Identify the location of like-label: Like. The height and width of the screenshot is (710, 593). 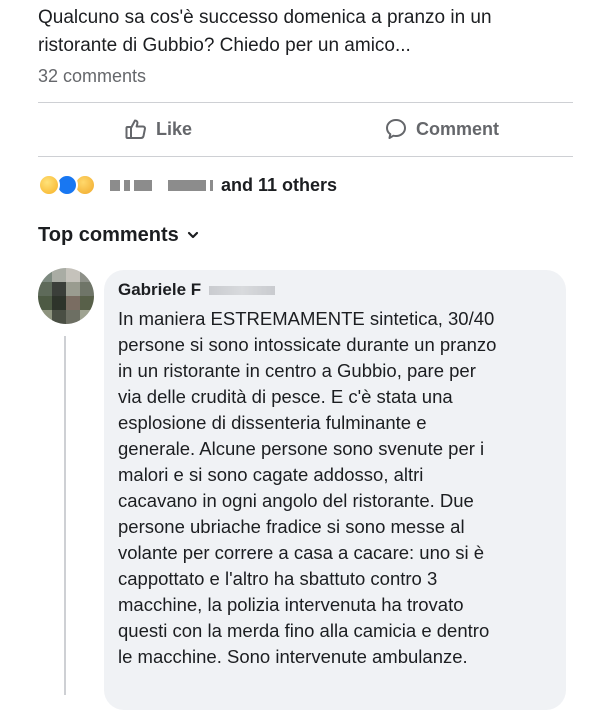
(174, 128).